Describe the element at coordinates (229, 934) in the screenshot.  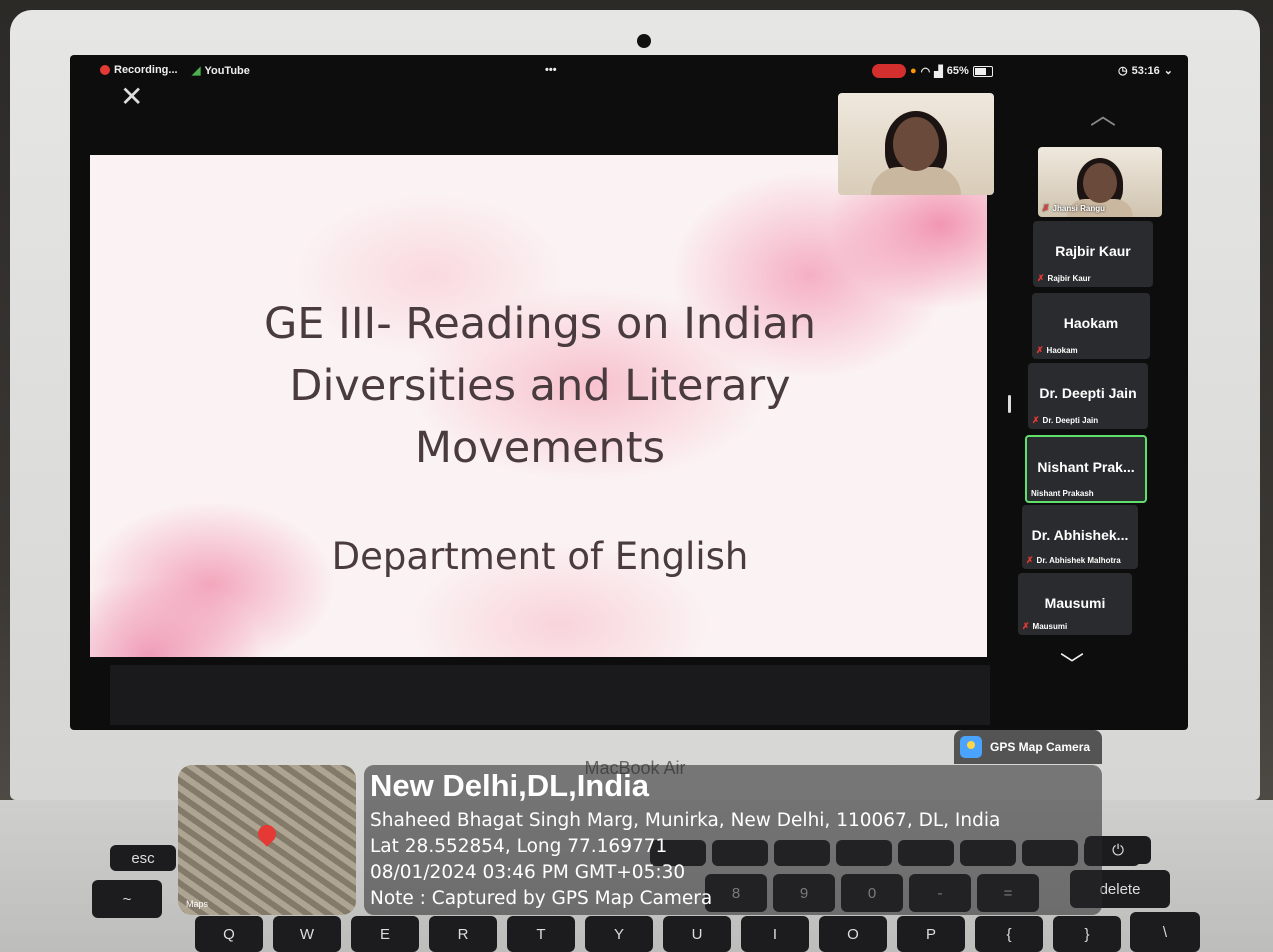
I see `key-letter: Q` at that location.